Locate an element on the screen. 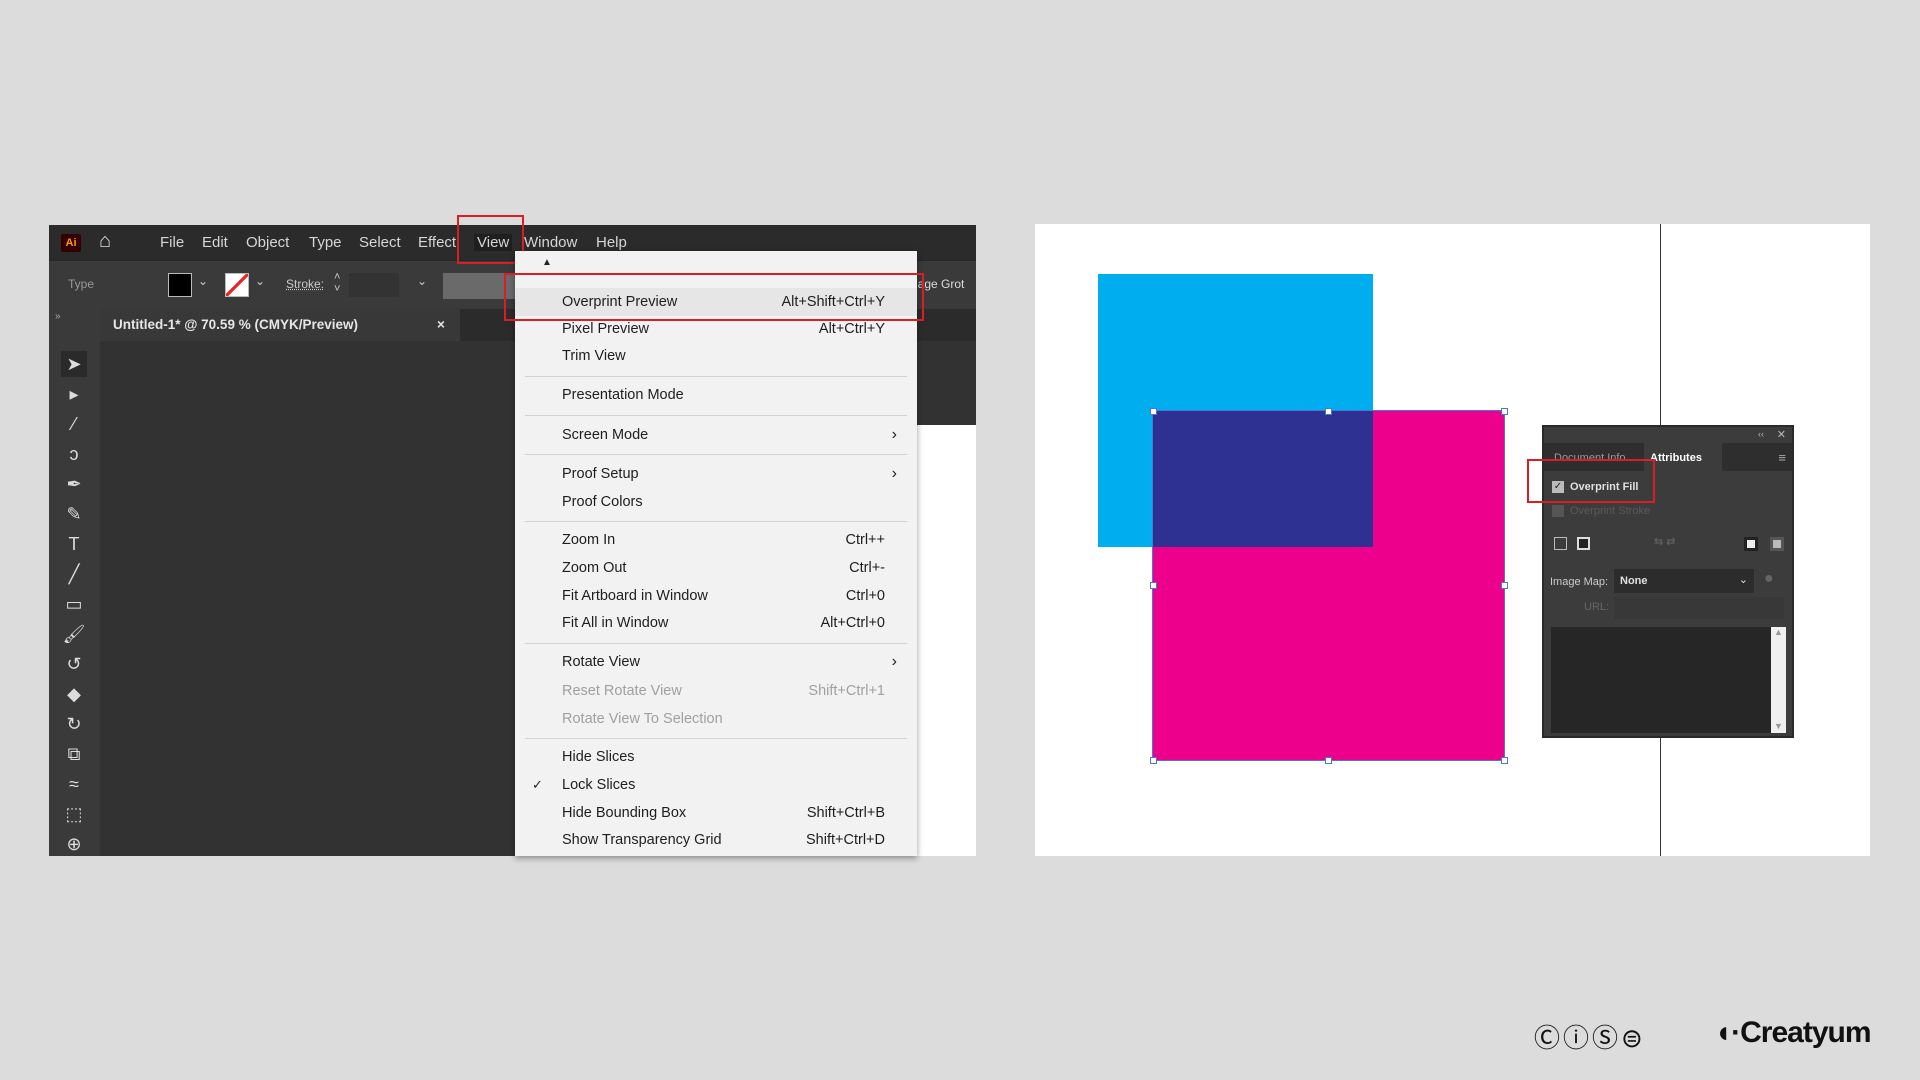  brand-mark-icon: ◖· is located at coordinates (1727, 1032).